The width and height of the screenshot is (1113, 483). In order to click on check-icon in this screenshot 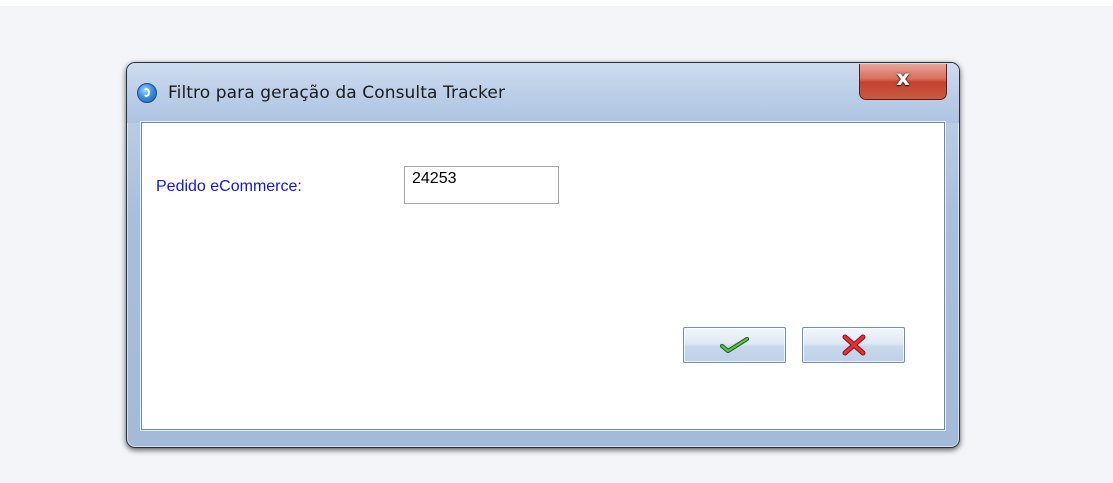, I will do `click(734, 345)`.